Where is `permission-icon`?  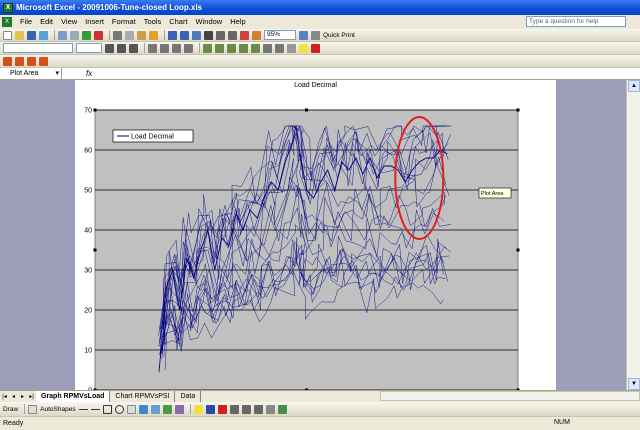
permission-icon is located at coordinates (43, 35).